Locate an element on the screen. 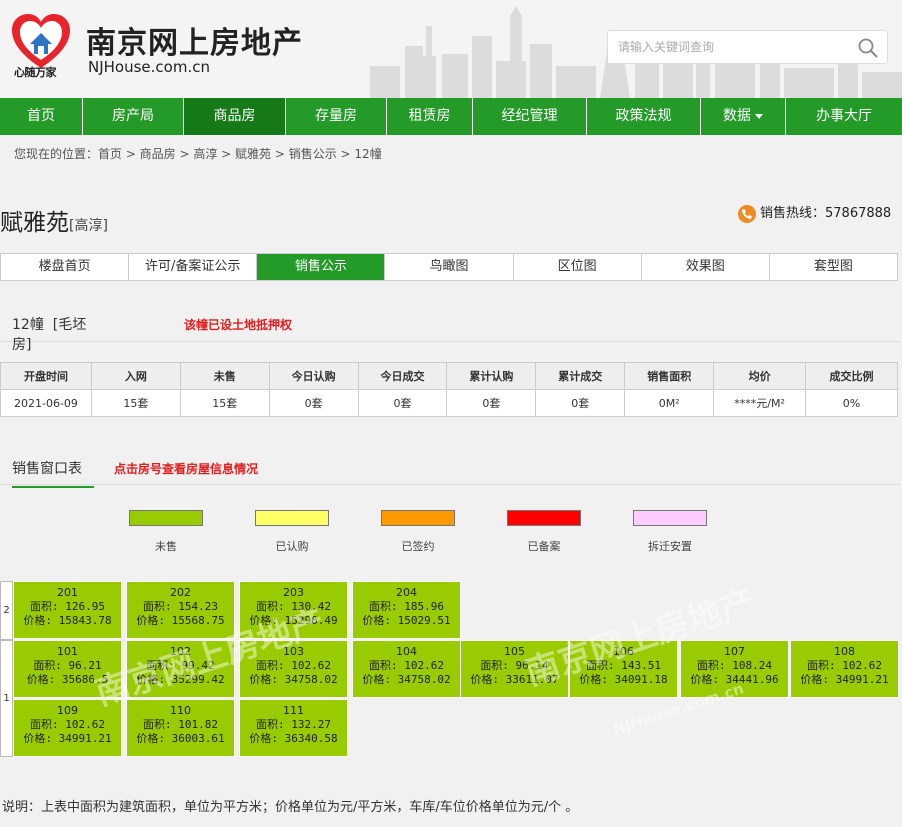 This screenshot has width=902, height=827. nav-home: 首页 is located at coordinates (41, 116).